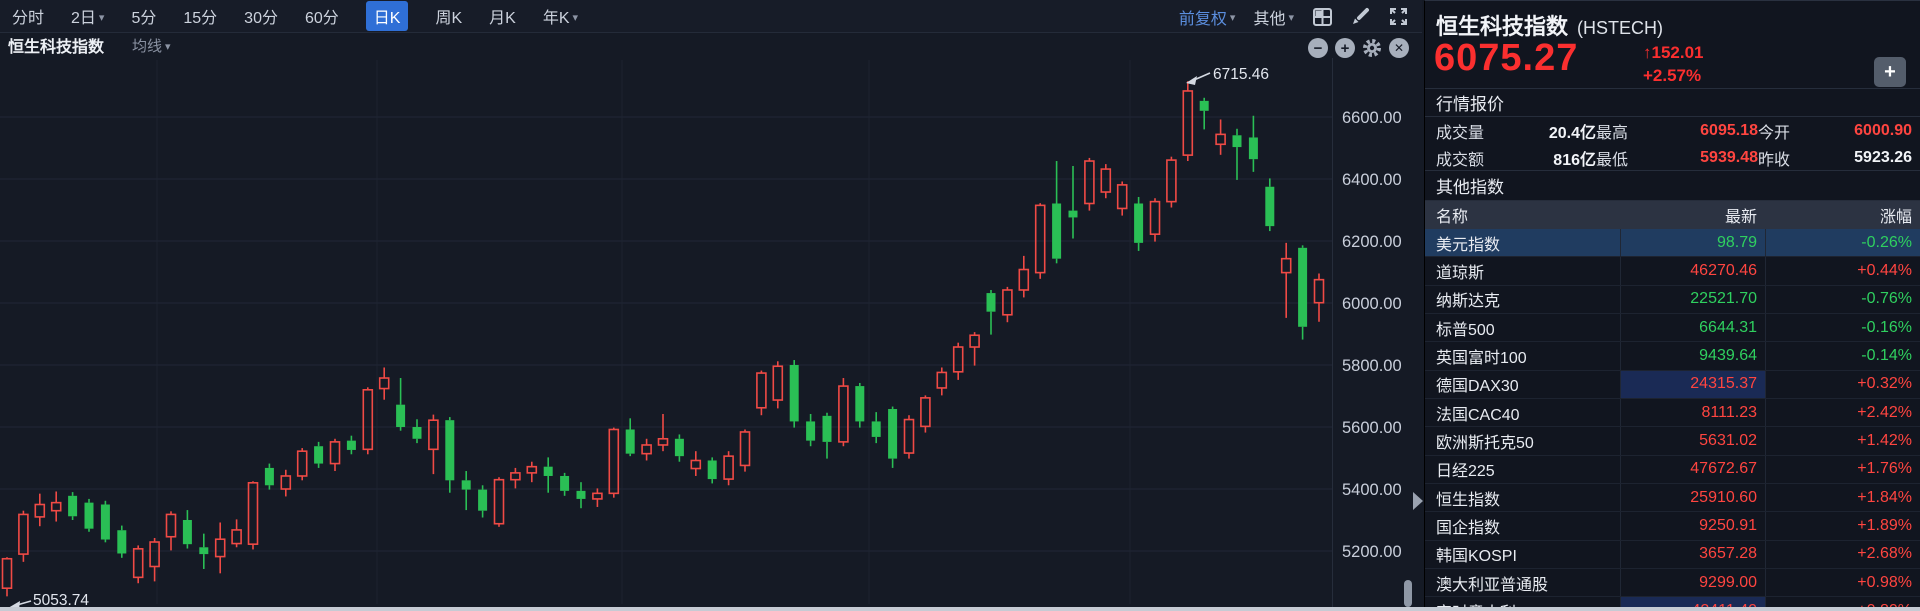 The height and width of the screenshot is (611, 1920). Describe the element at coordinates (1318, 48) in the screenshot. I see `zoom-out-icon: −` at that location.